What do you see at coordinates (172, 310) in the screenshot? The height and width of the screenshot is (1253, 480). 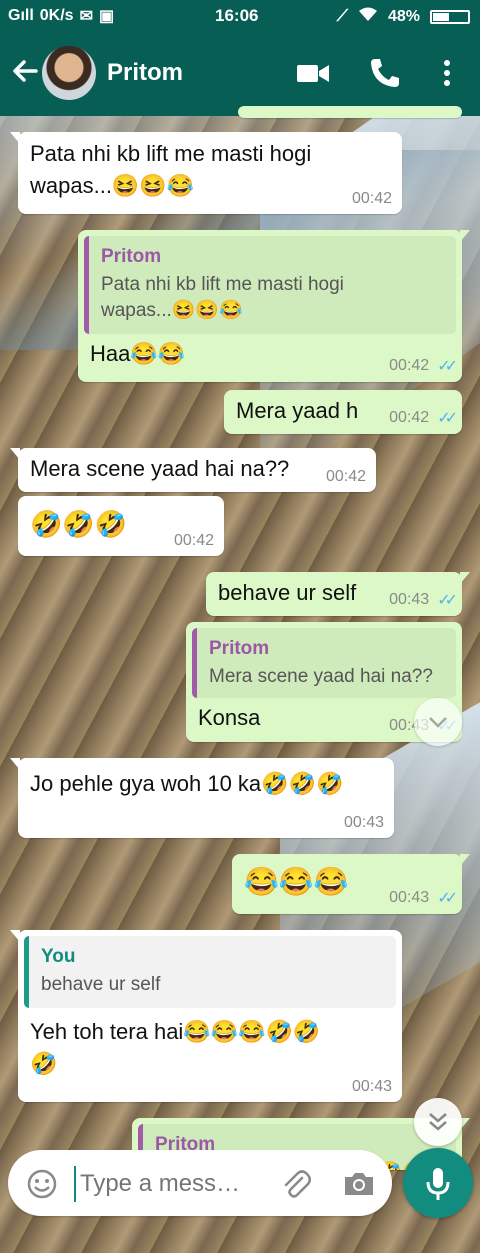 I see `quote-line: wapas...😆😆😂` at bounding box center [172, 310].